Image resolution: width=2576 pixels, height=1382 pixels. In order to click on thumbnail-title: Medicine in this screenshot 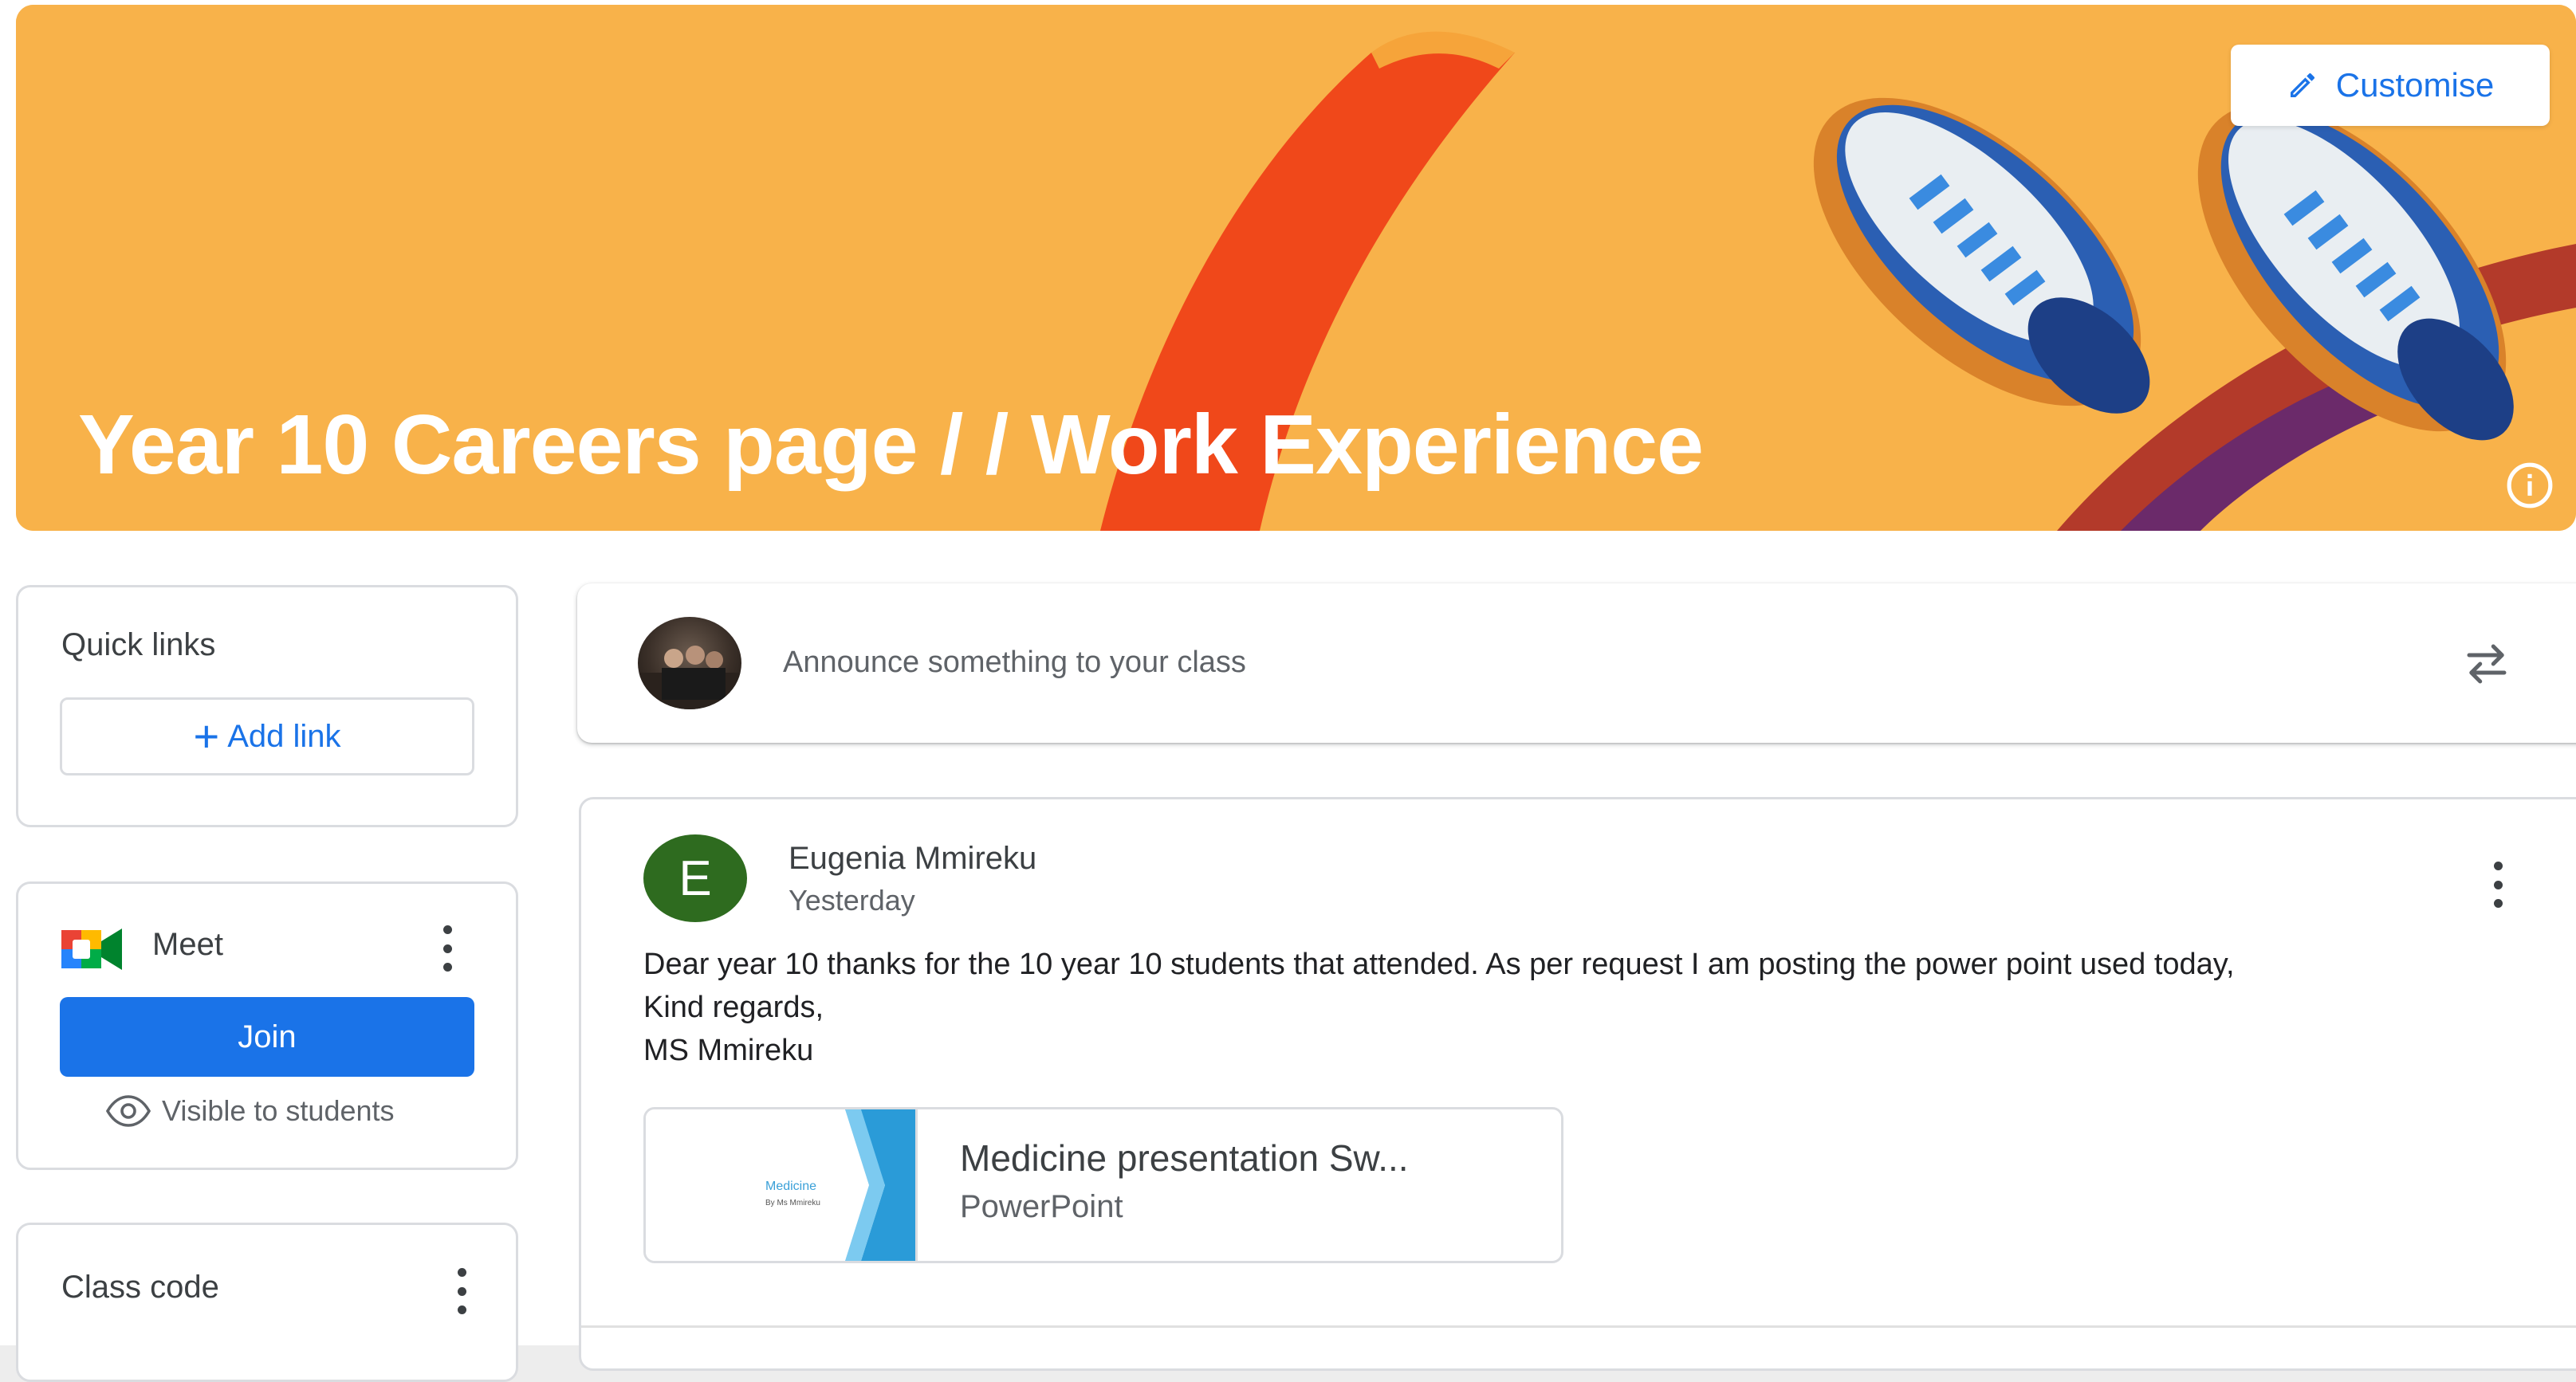, I will do `click(791, 1186)`.